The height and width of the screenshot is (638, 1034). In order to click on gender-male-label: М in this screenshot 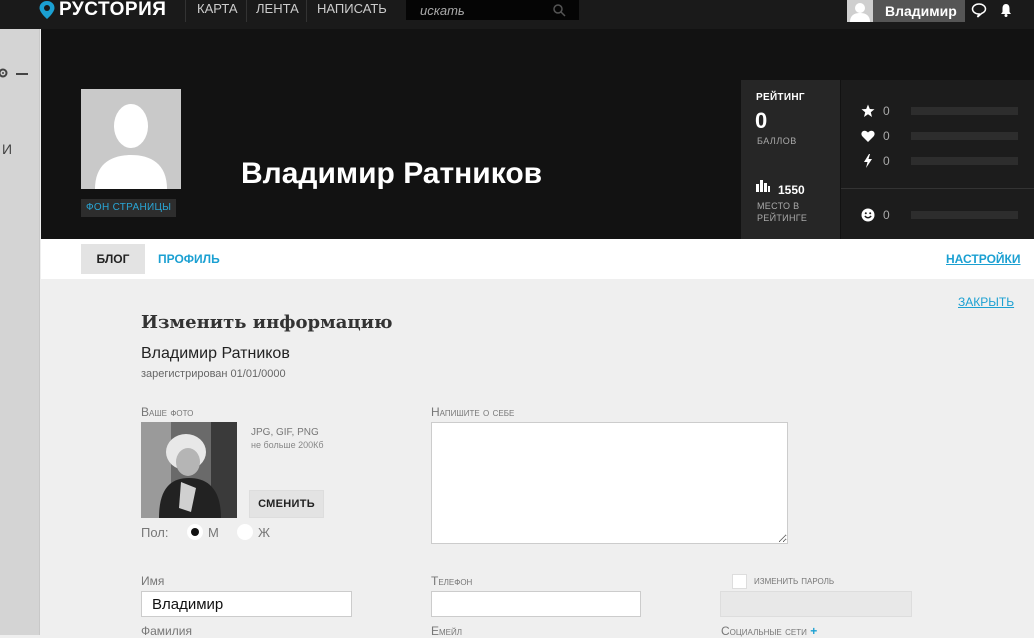, I will do `click(213, 532)`.